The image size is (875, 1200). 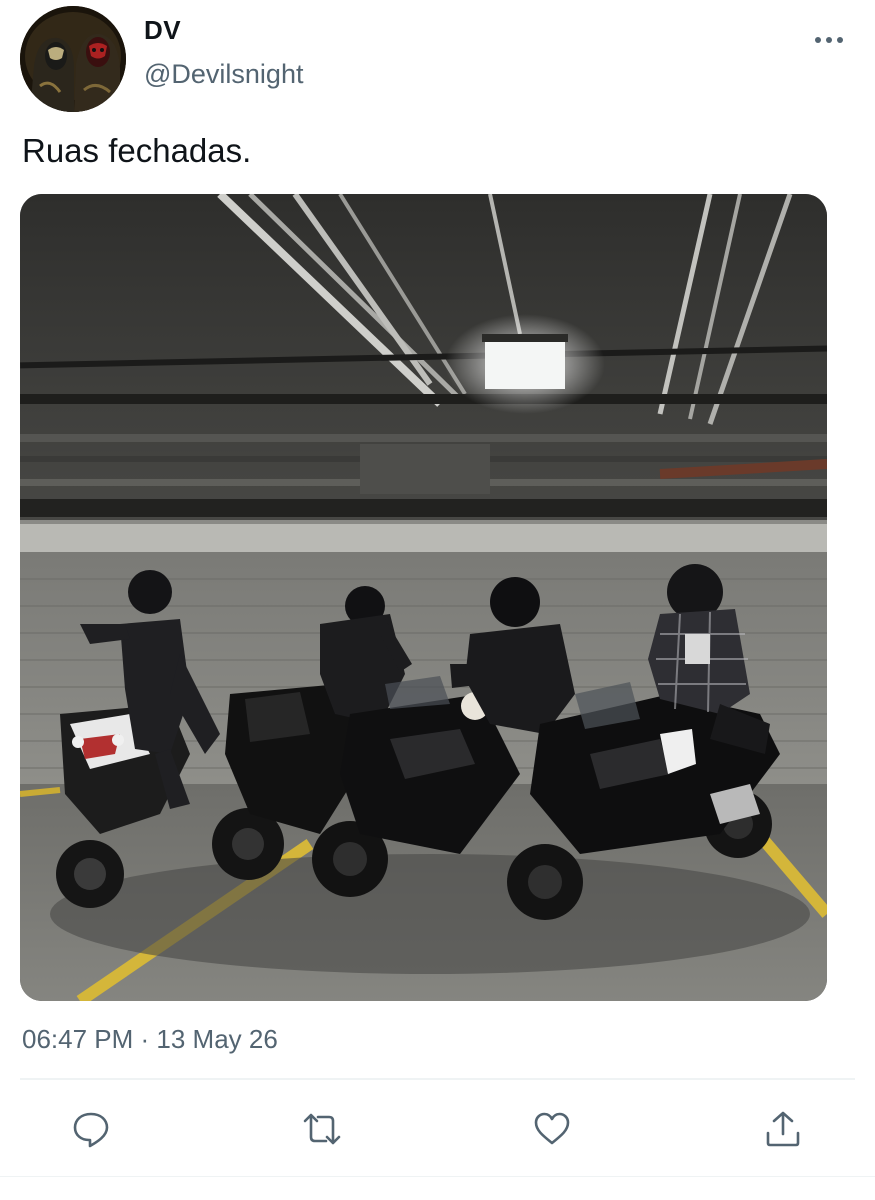 I want to click on more-dots-icon, so click(x=829, y=40).